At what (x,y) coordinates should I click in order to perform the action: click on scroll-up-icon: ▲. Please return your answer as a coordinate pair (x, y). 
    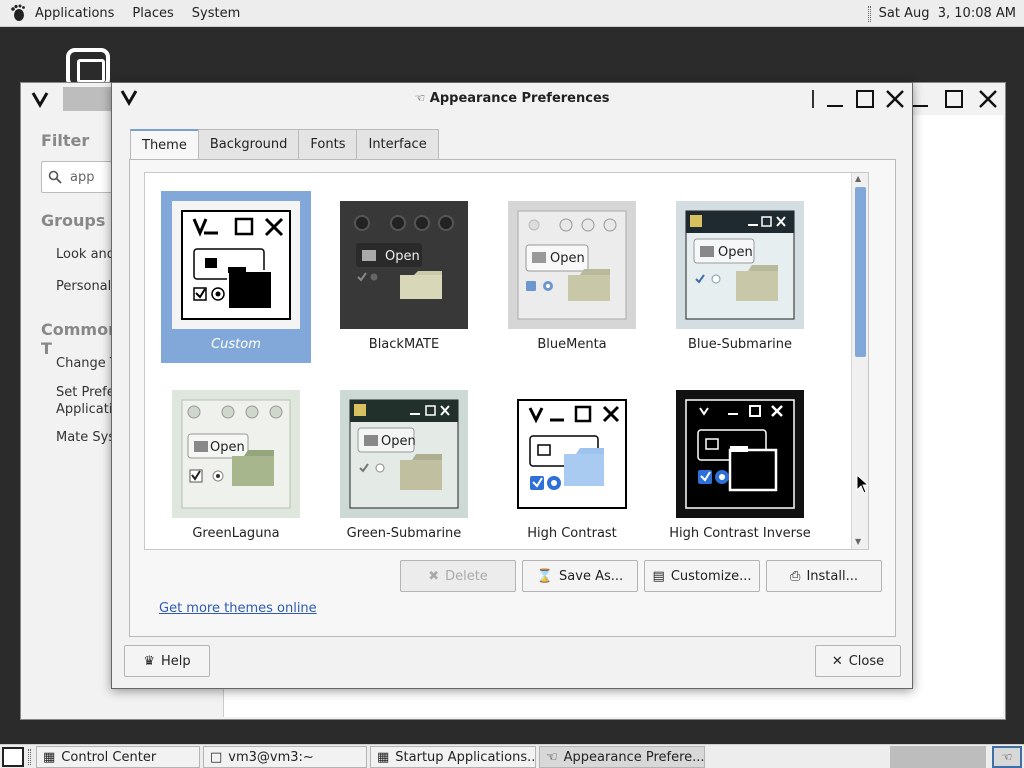
    Looking at the image, I should click on (858, 178).